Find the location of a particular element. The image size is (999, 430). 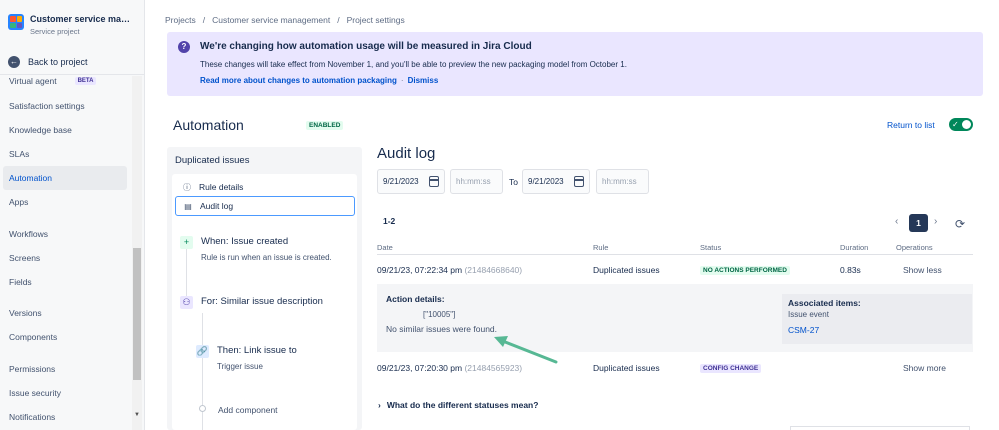

sidebar-item-satisfaction-settings: Satisfaction settings is located at coordinates (65, 106).